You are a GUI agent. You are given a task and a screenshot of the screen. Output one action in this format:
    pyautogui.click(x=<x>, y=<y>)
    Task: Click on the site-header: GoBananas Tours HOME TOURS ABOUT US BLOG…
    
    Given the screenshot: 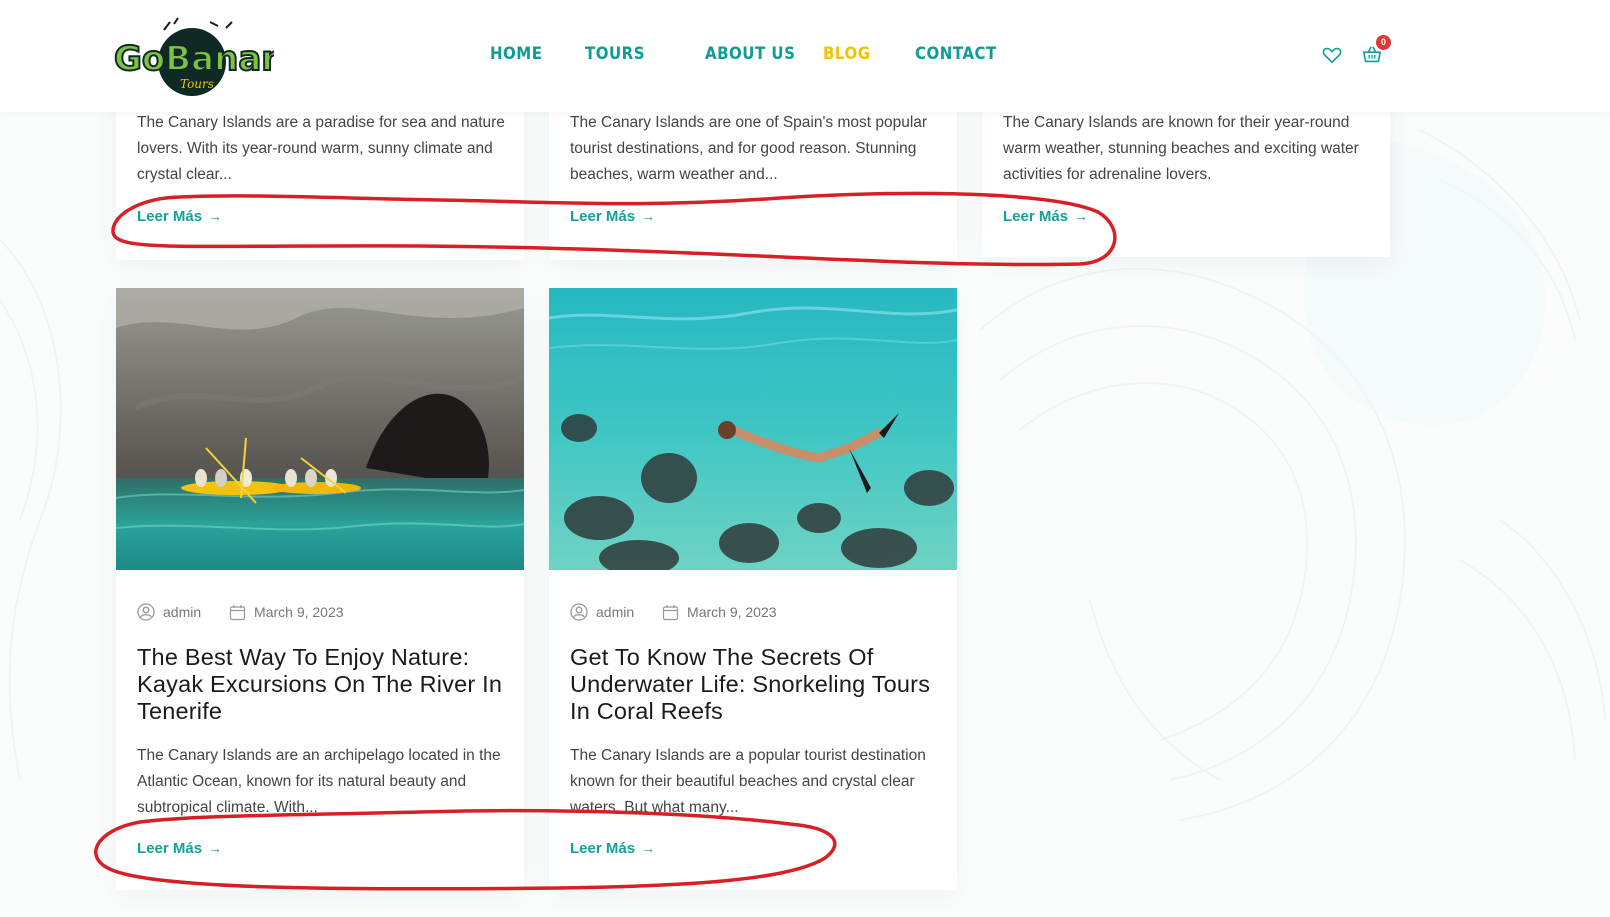 What is the action you would take?
    pyautogui.click(x=805, y=56)
    